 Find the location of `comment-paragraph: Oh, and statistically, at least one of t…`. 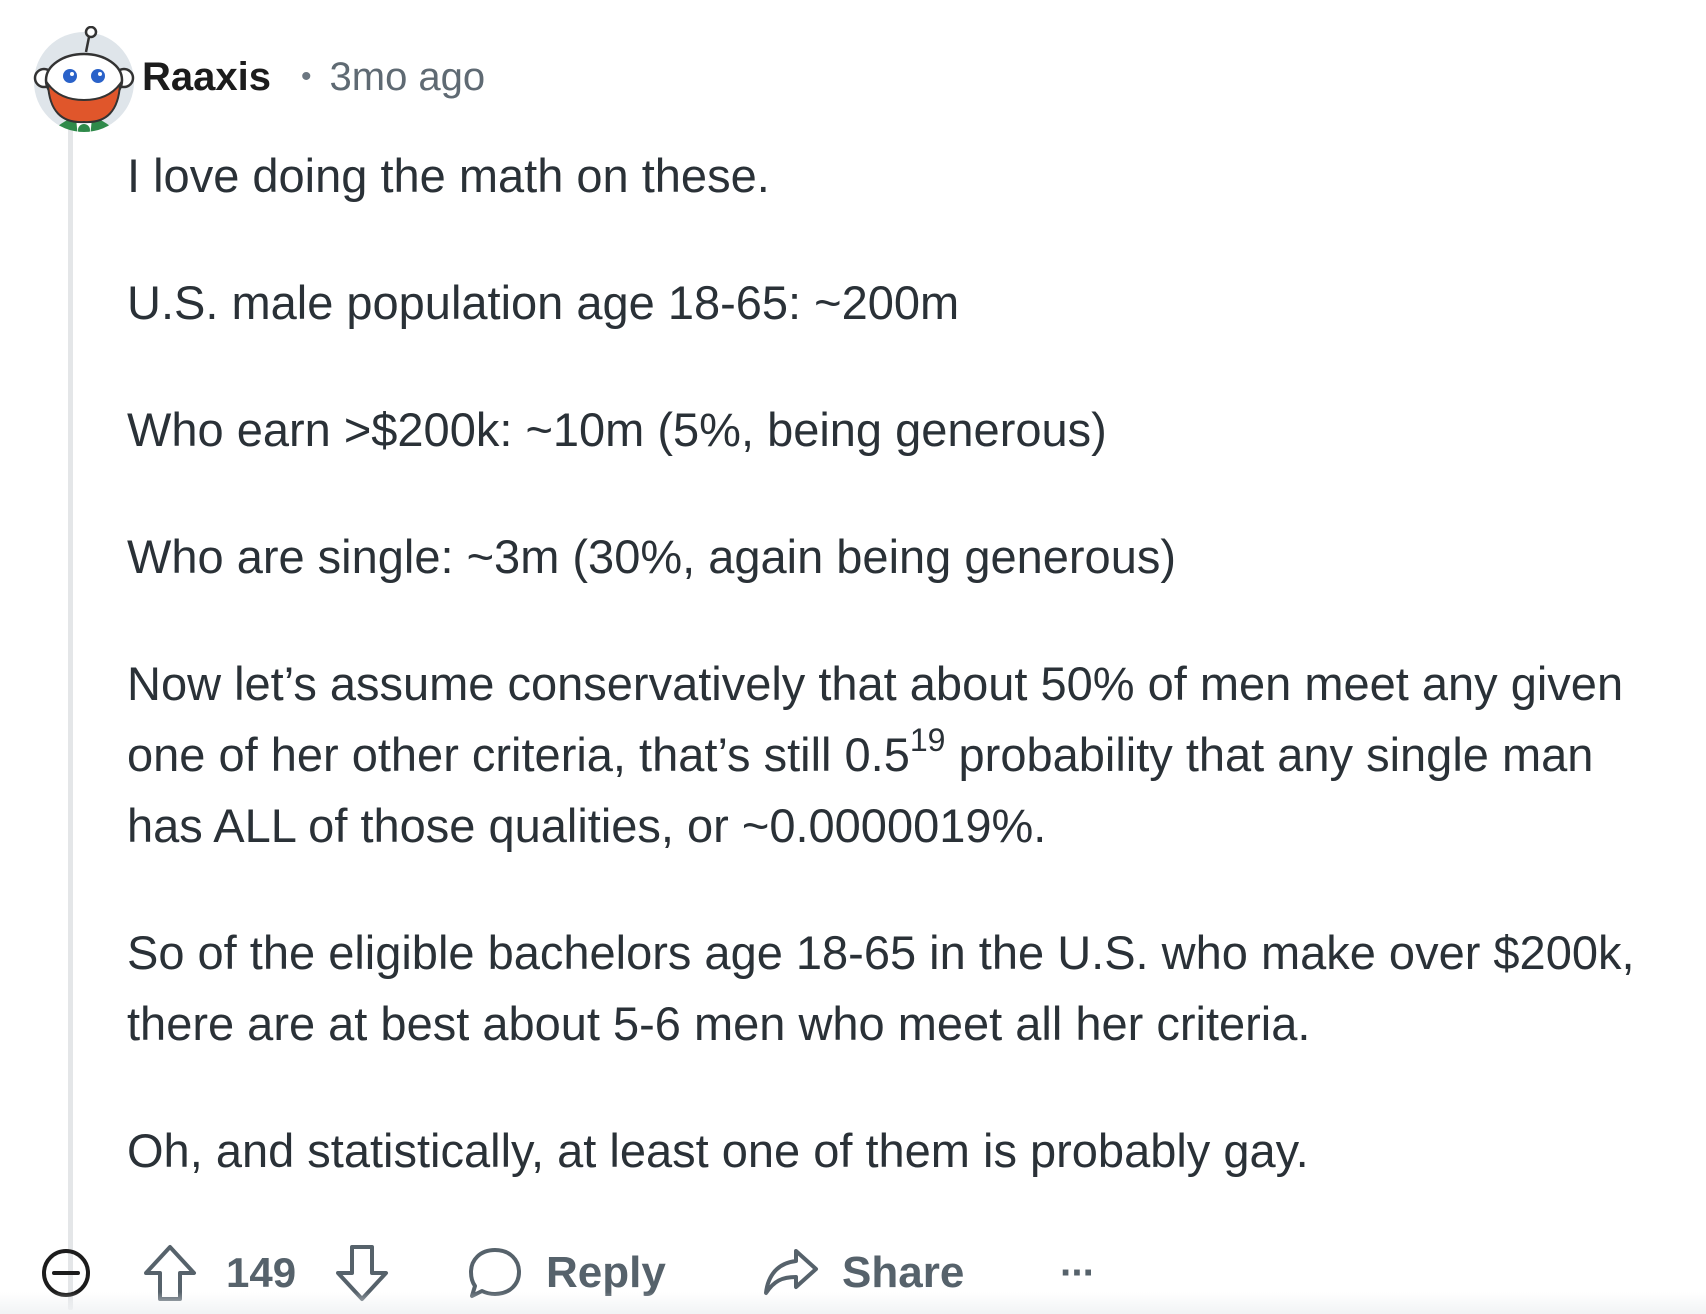

comment-paragraph: Oh, and statistically, at least one of t… is located at coordinates (718, 1150).